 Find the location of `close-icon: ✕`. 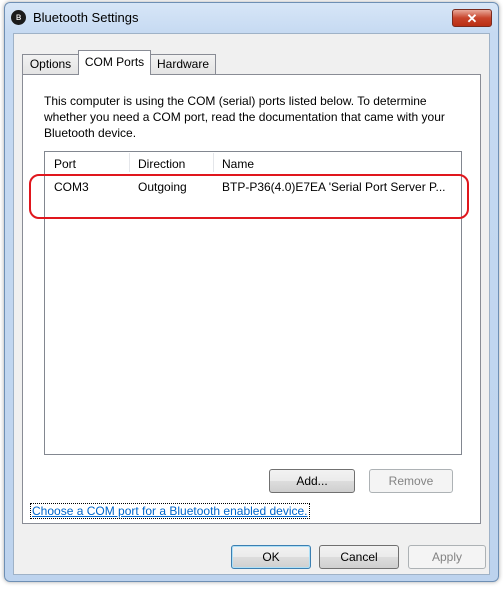

close-icon: ✕ is located at coordinates (472, 18).